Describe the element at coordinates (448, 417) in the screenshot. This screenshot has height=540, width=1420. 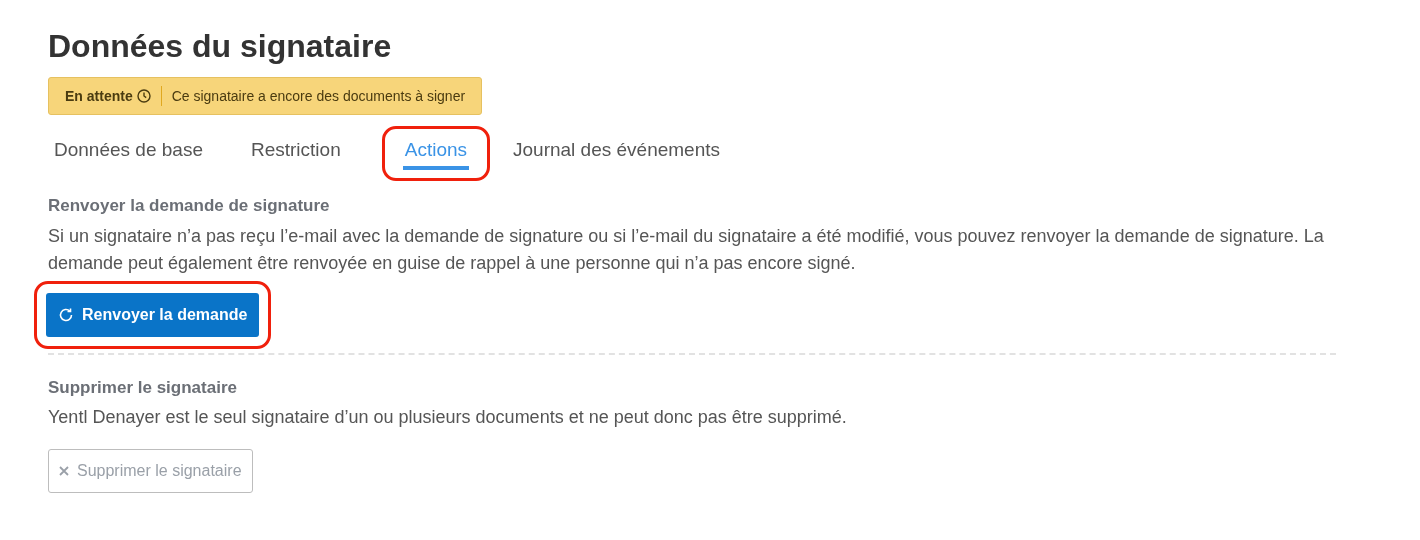
I see `section-description: Yentl Denayer est le seul signataire d’un ou plusieurs documents et ne peut donc pas être supprimé.` at that location.